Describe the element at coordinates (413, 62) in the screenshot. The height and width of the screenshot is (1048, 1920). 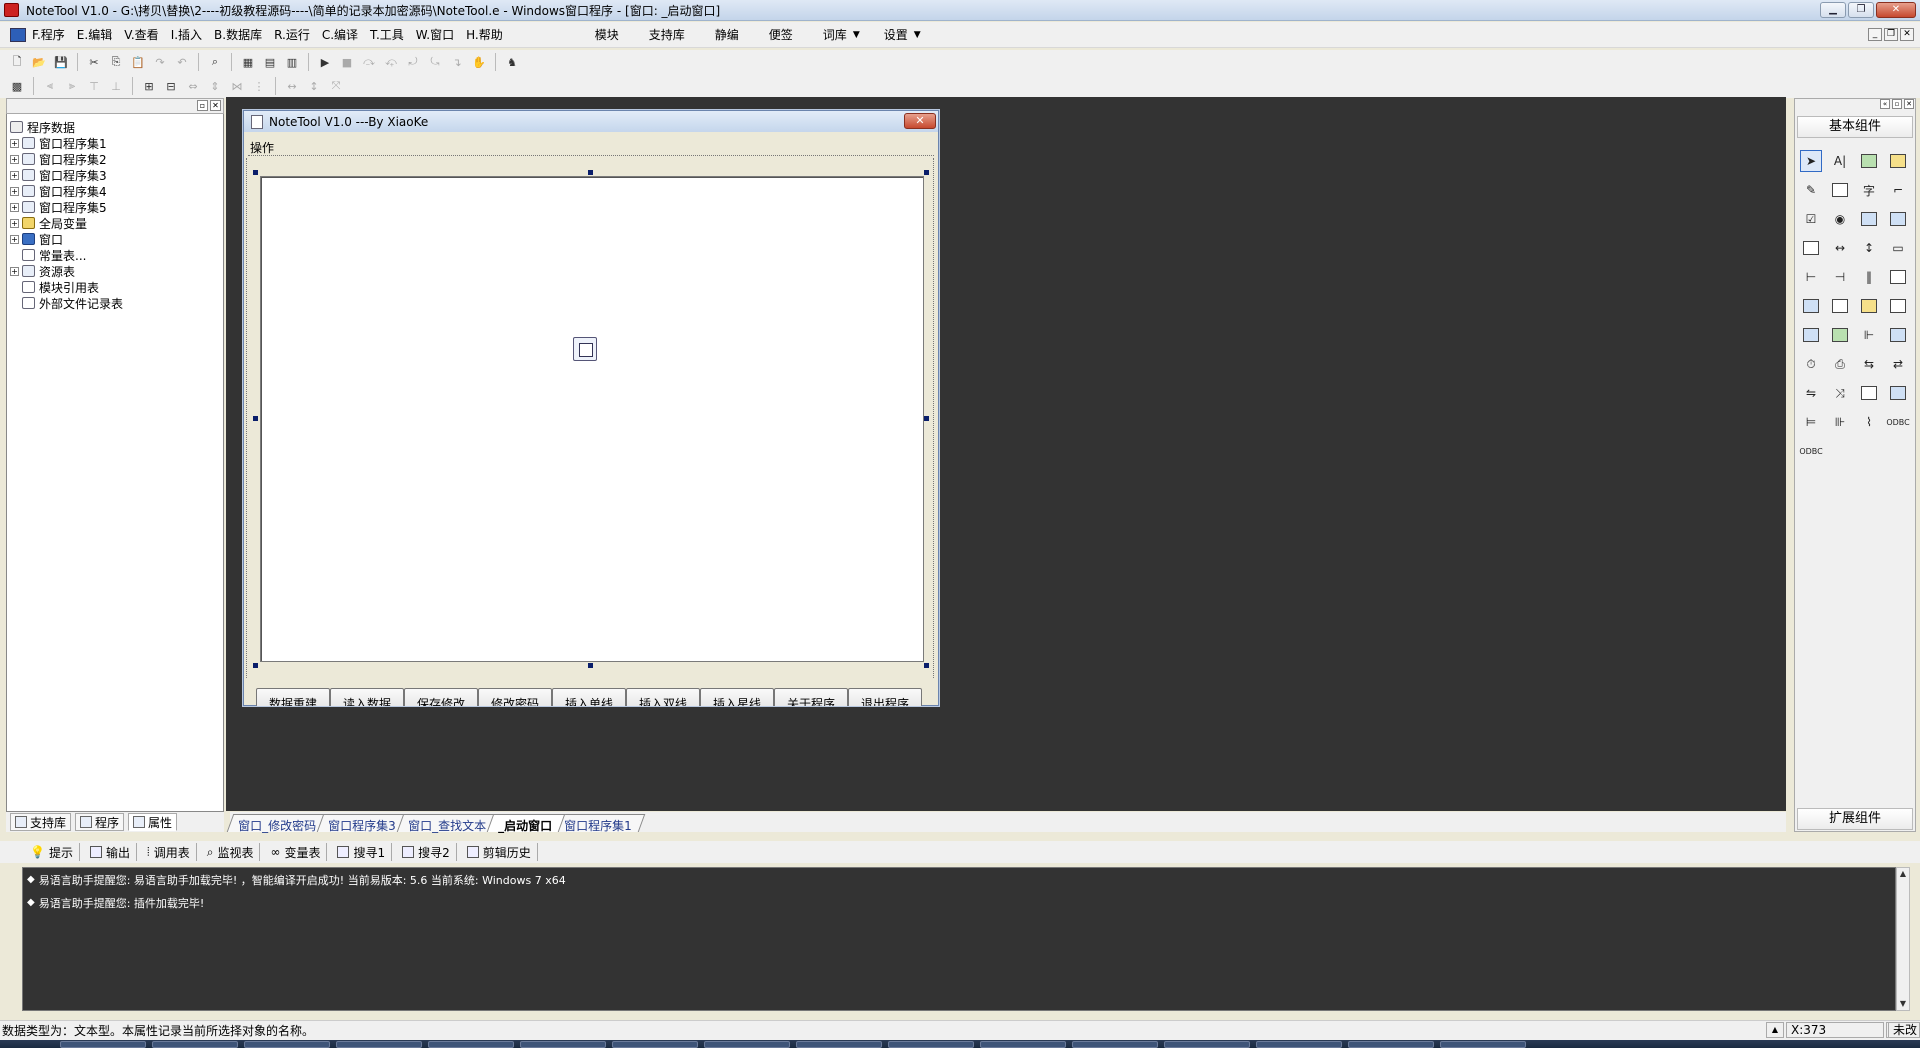
I see `step-3-icon: ⤾` at that location.